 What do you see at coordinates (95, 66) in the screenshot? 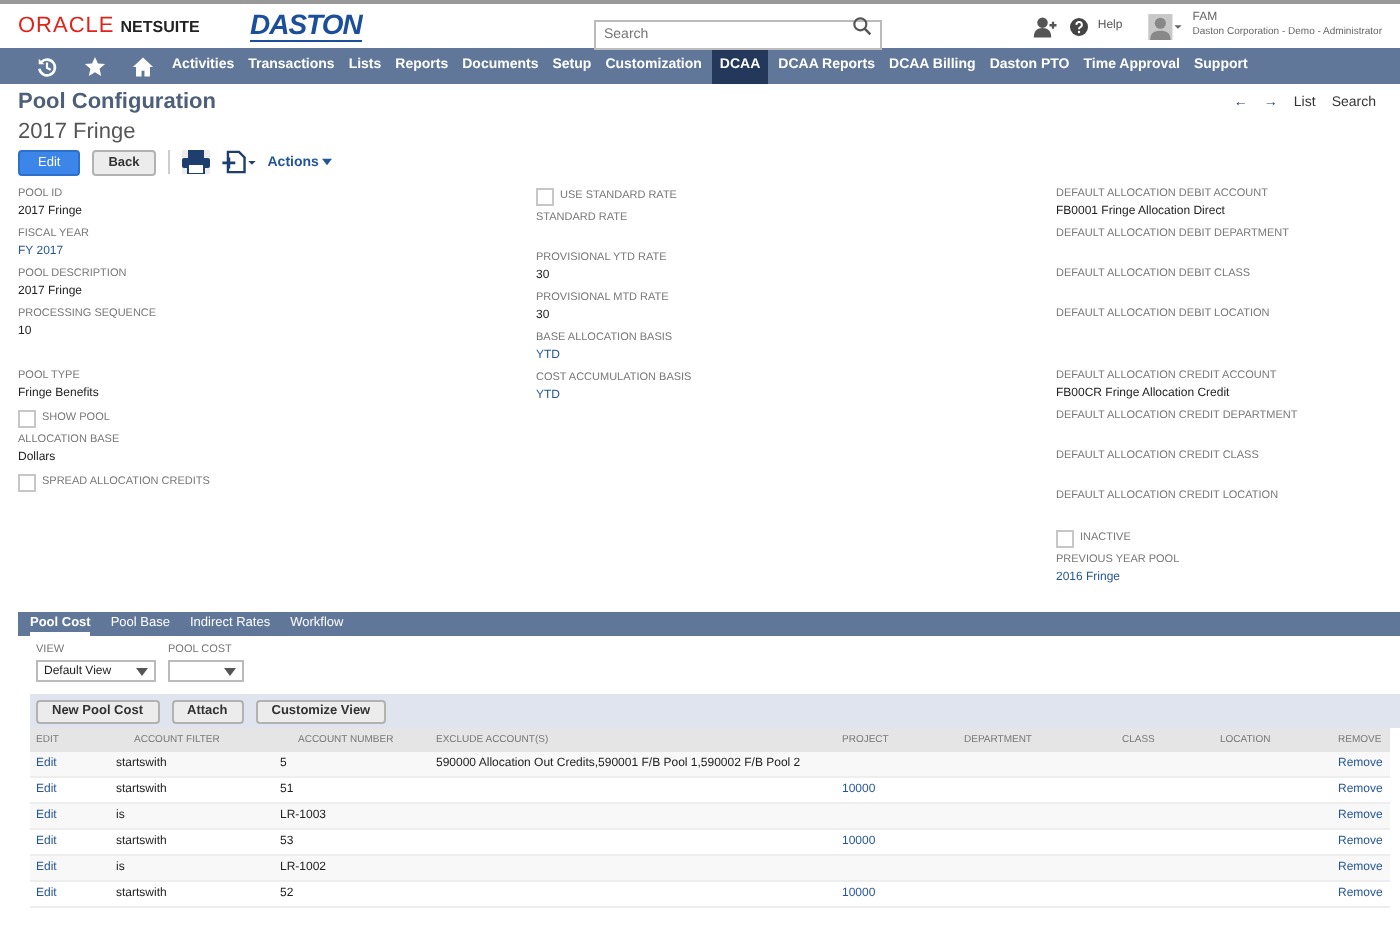
I see `star-icon` at bounding box center [95, 66].